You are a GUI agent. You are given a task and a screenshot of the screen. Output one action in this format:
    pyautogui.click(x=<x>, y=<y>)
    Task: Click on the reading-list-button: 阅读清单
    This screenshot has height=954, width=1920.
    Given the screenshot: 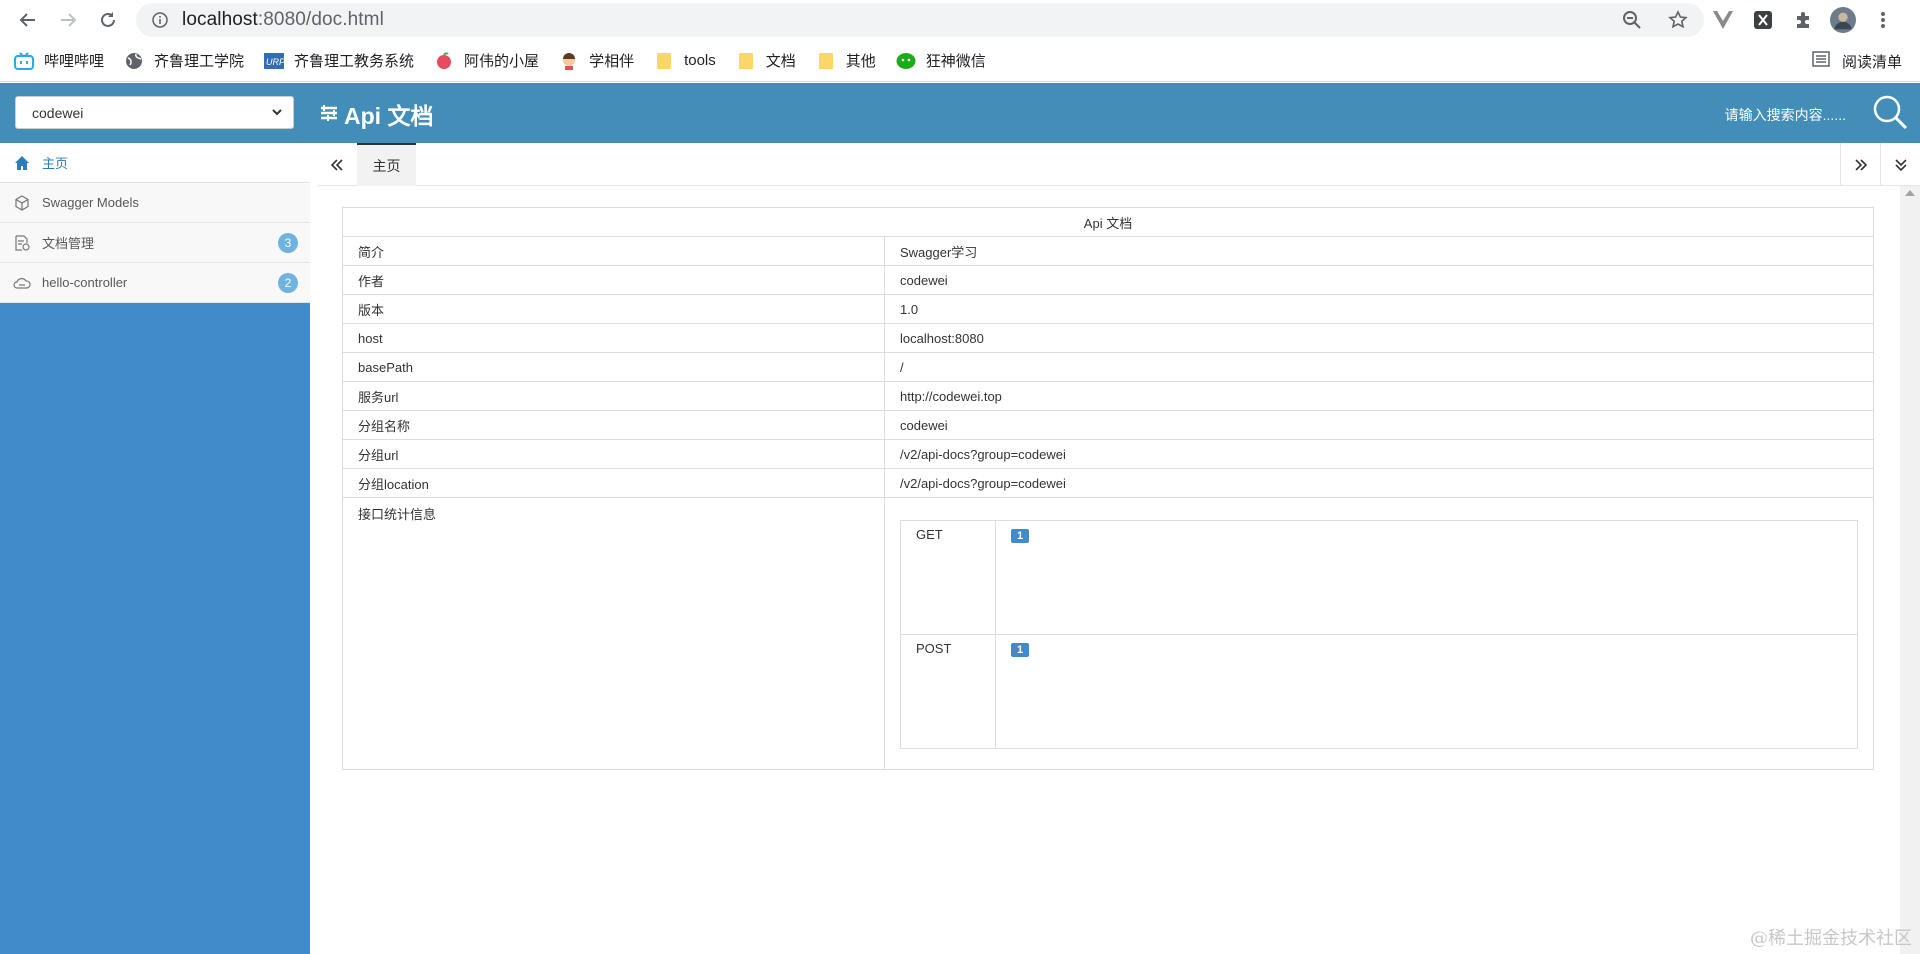 What is the action you would take?
    pyautogui.click(x=1857, y=61)
    